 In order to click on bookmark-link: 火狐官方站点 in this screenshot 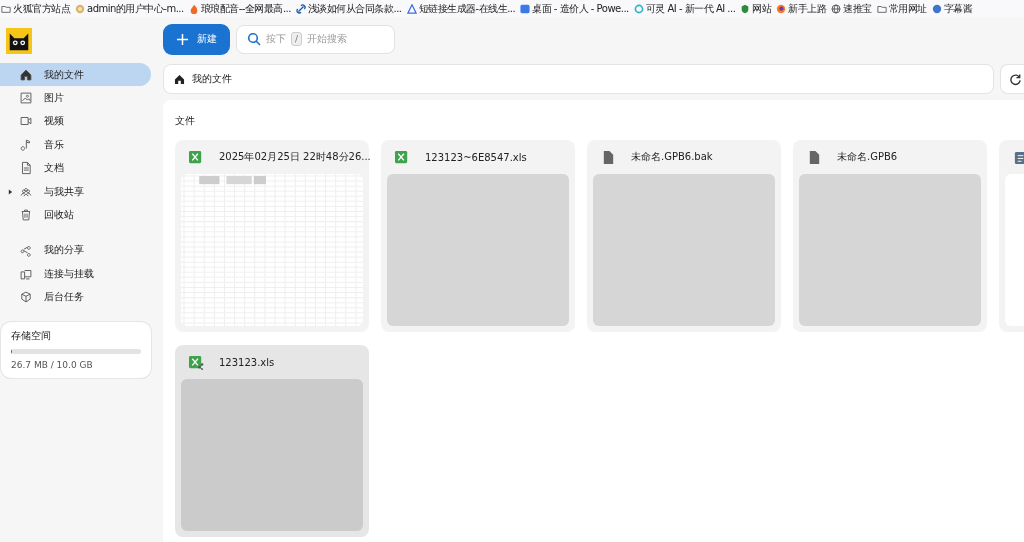, I will do `click(35, 8)`.